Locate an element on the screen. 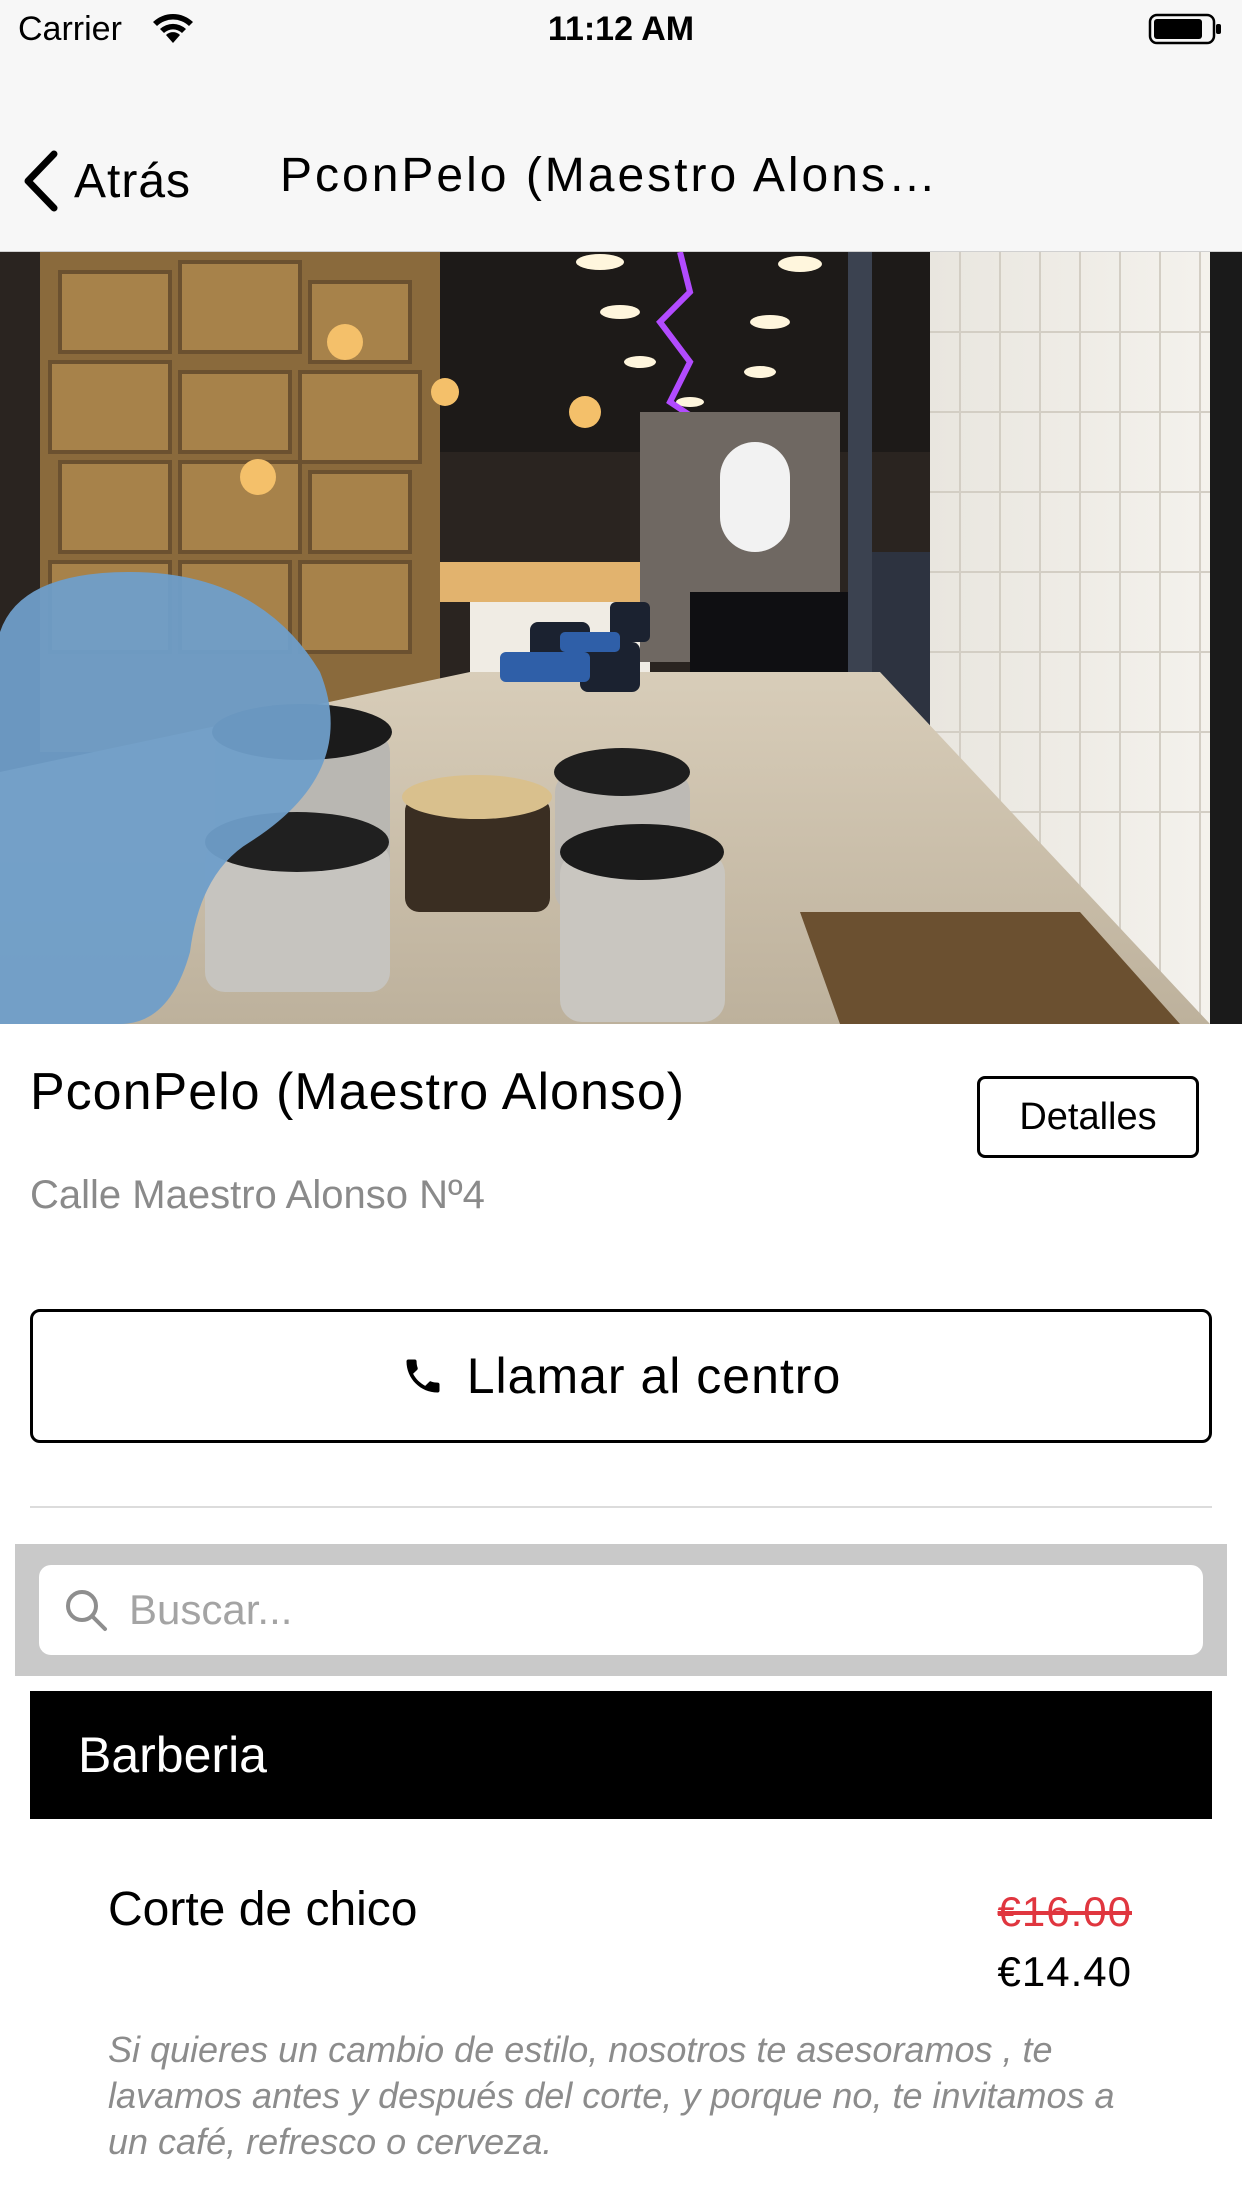 The image size is (1242, 2208). category-header-barberia: Barberia is located at coordinates (621, 1755).